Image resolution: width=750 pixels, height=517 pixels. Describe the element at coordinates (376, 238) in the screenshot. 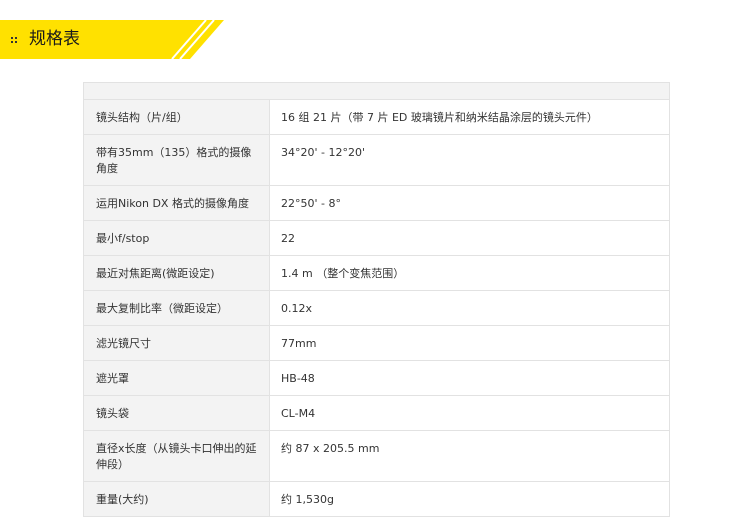

I see `table-row: 最小f/stop 22` at that location.